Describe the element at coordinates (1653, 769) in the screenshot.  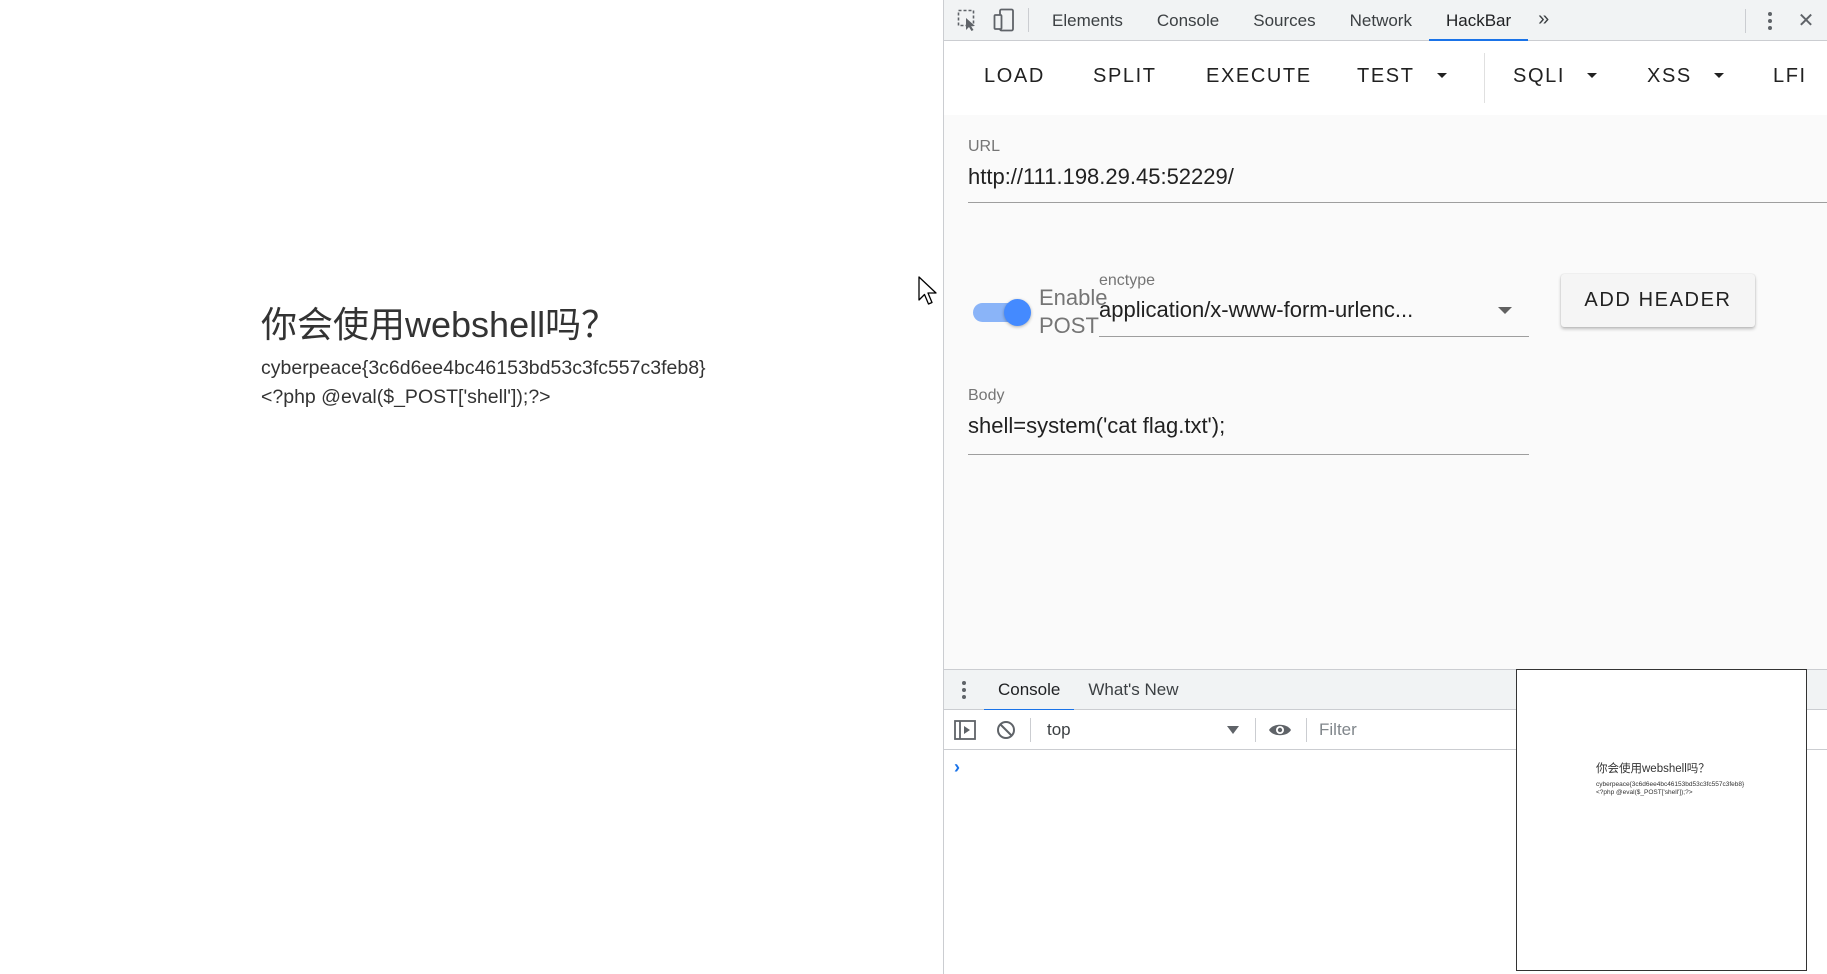
I see `preview-heading: 你会使用webshell吗？` at that location.